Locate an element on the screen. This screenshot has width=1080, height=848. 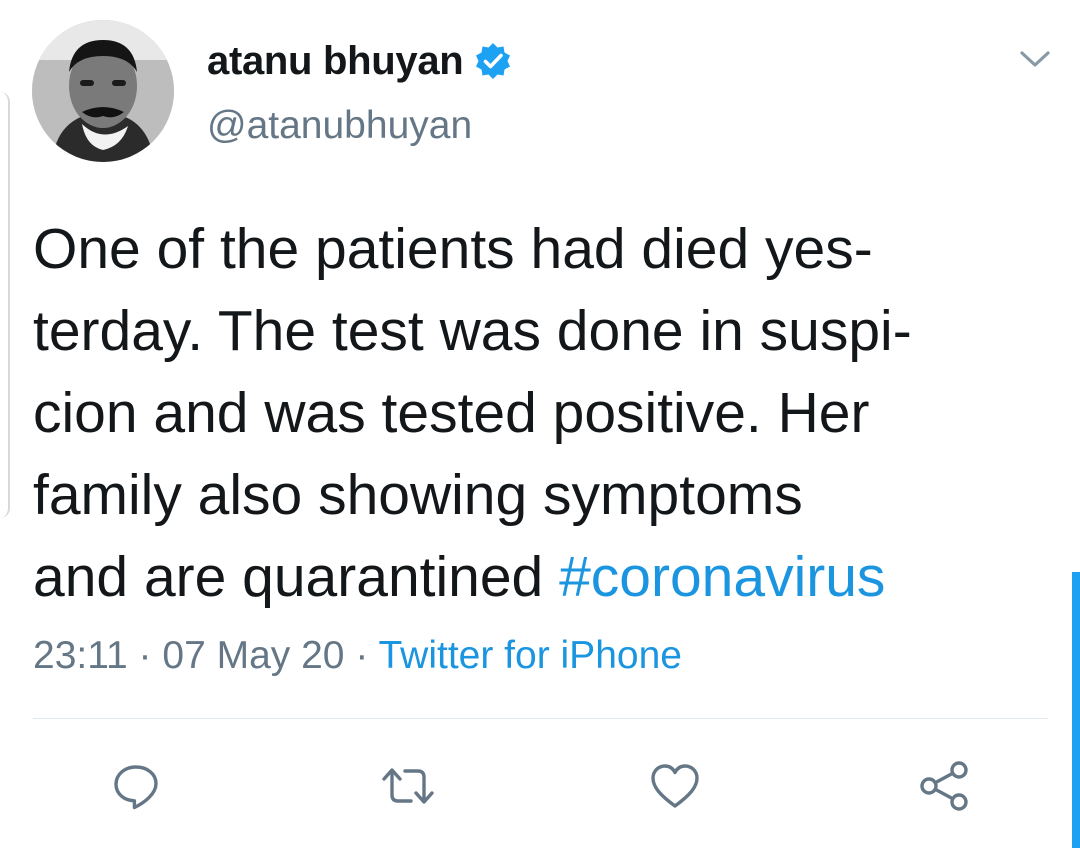
avatar-photo is located at coordinates (103, 91).